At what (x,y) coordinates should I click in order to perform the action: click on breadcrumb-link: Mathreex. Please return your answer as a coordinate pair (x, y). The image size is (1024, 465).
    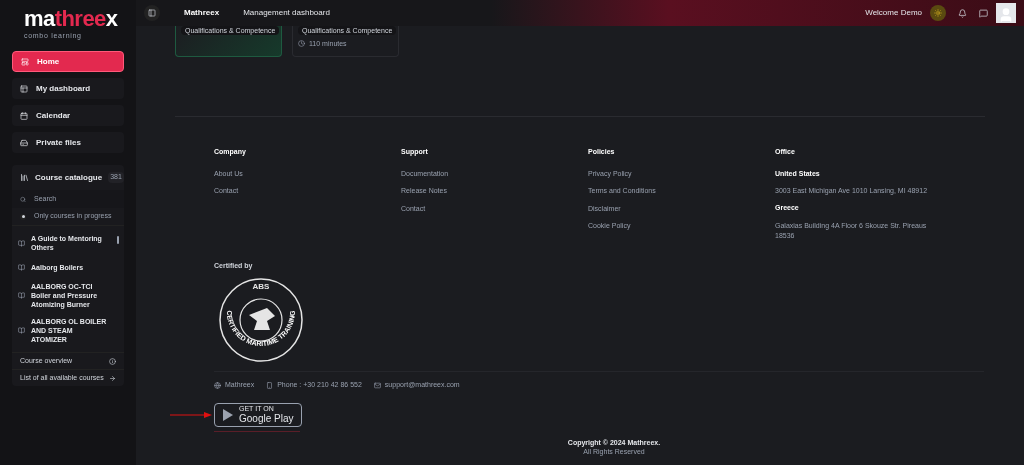
    Looking at the image, I should click on (202, 13).